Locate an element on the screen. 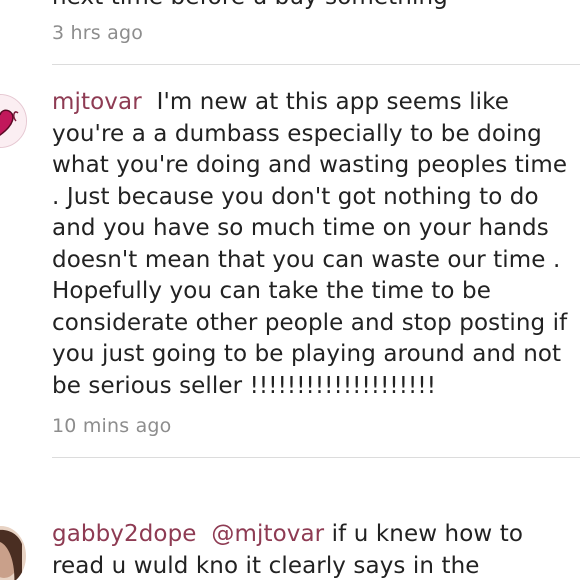  comment-username: mjtovar is located at coordinates (97, 102).